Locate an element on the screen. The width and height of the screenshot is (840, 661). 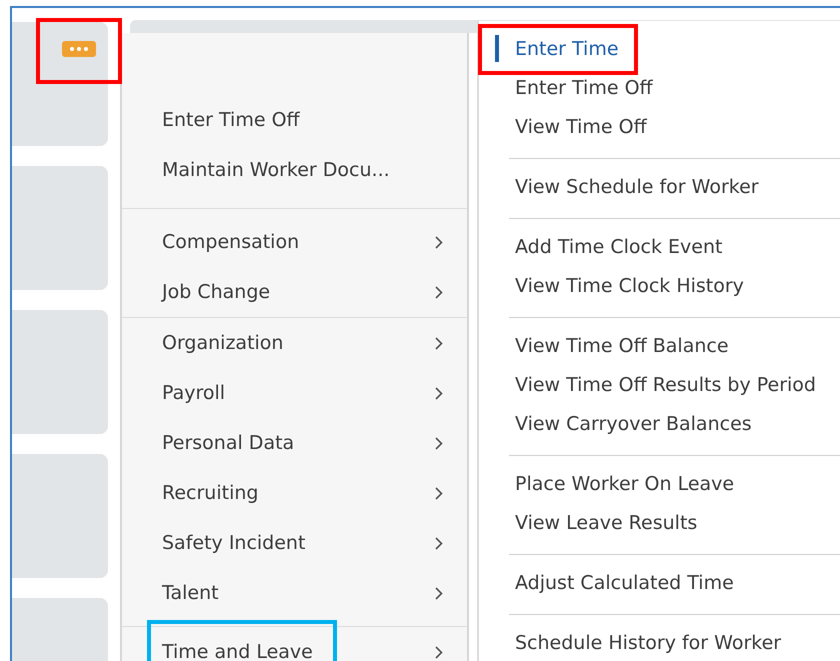
submenu-item: Schedule History for Worker is located at coordinates (645, 643).